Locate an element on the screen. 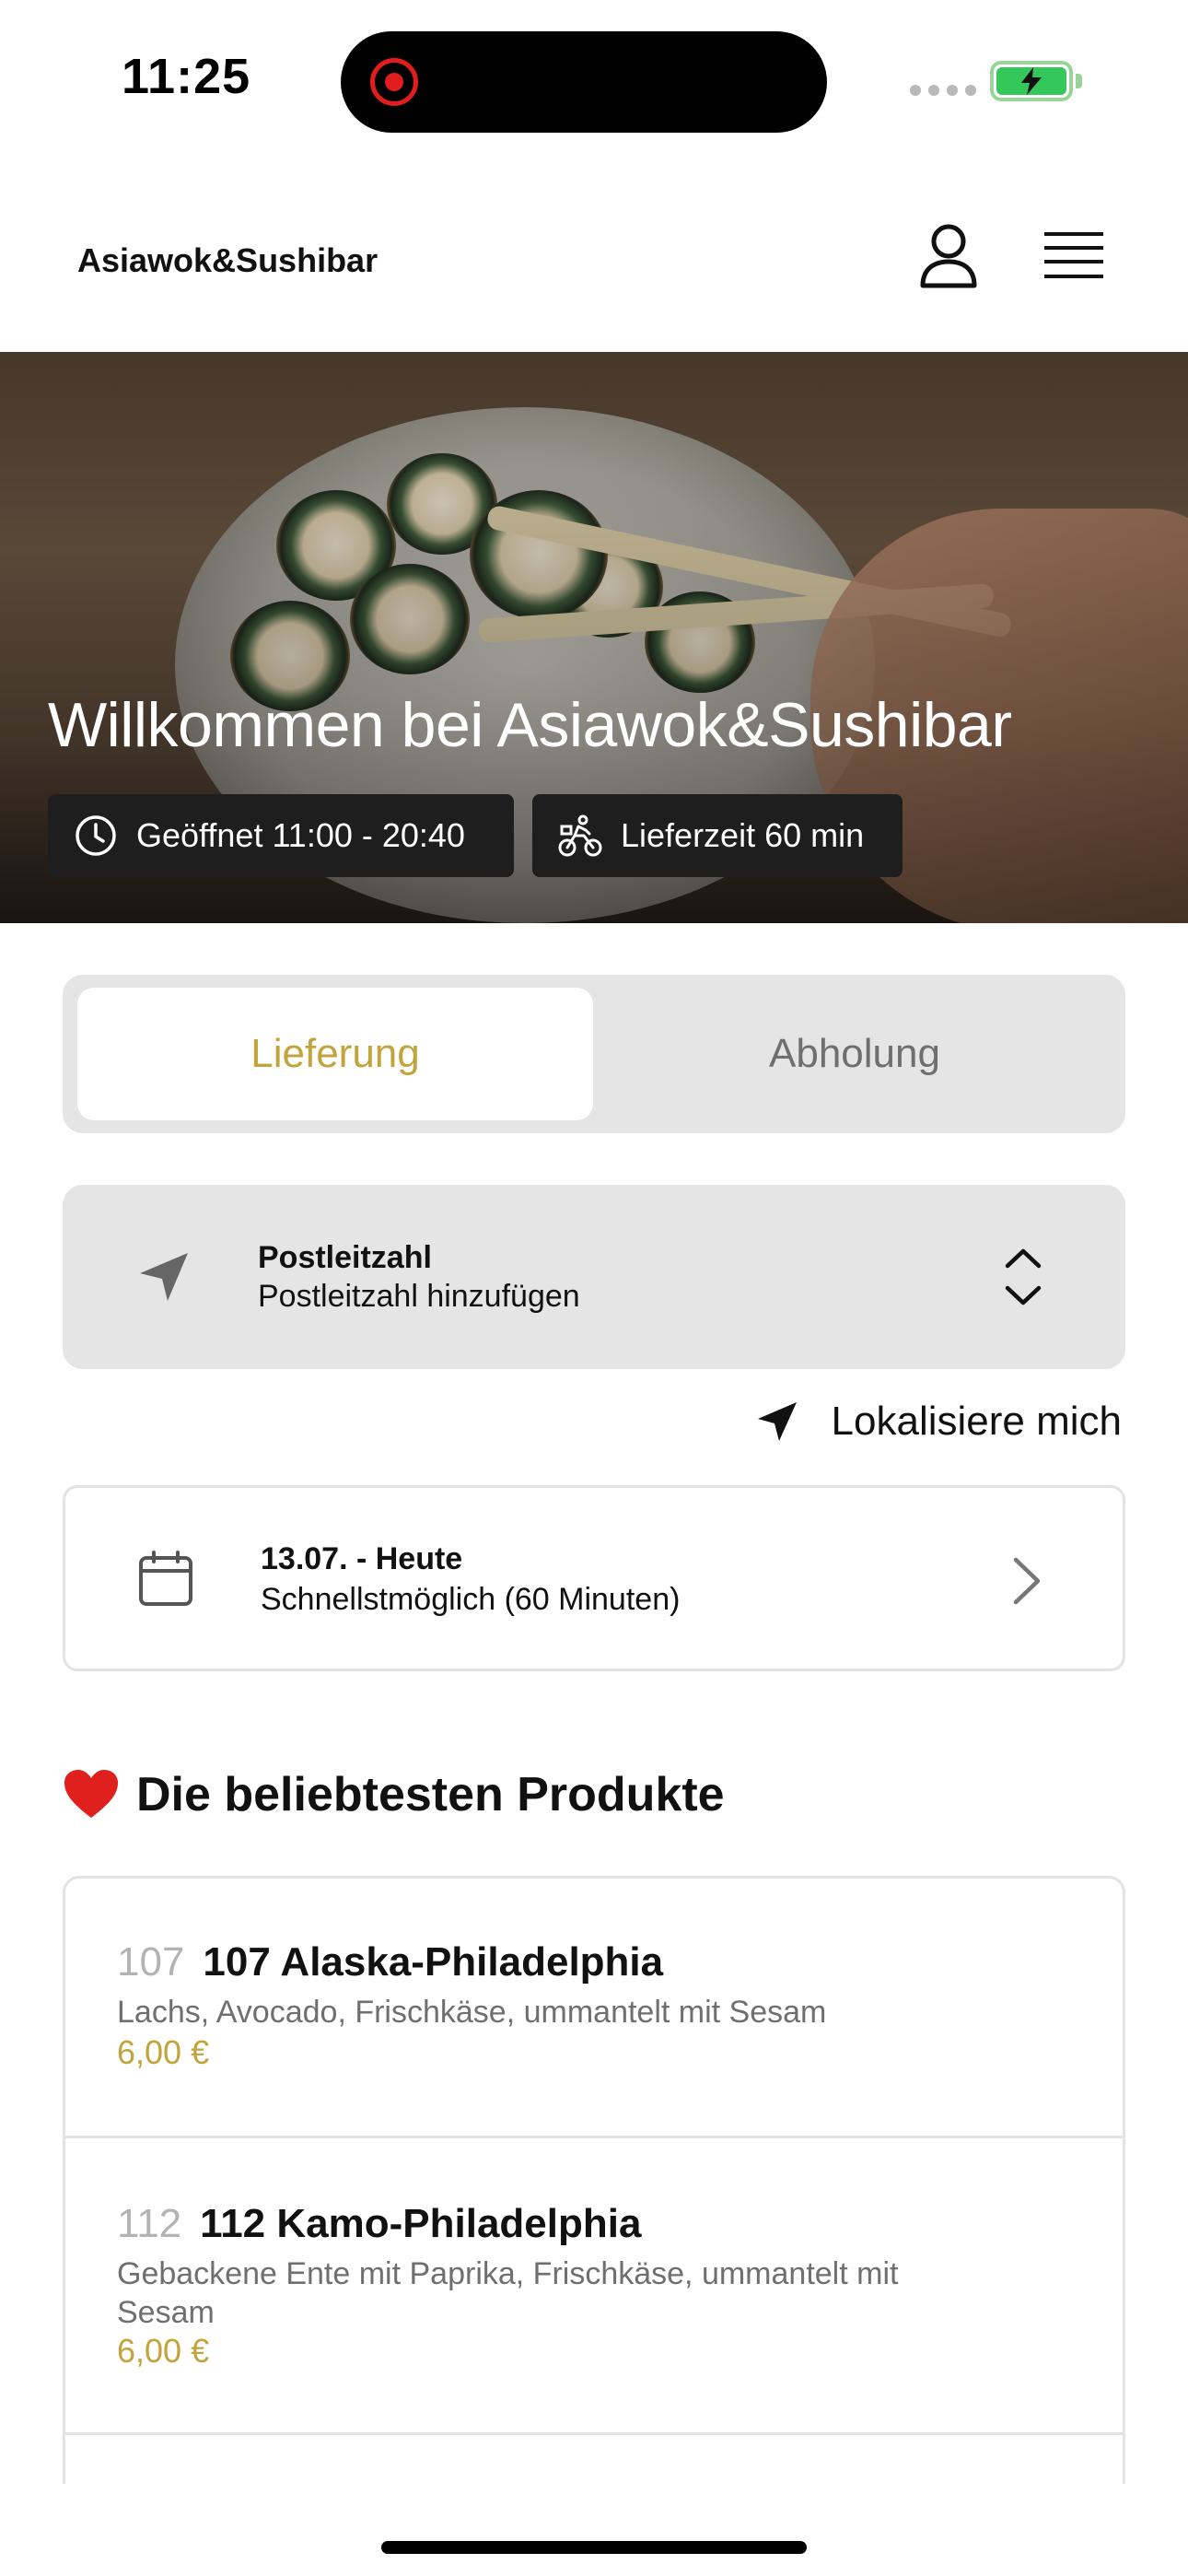 The height and width of the screenshot is (2576, 1188). clock-icon is located at coordinates (96, 835).